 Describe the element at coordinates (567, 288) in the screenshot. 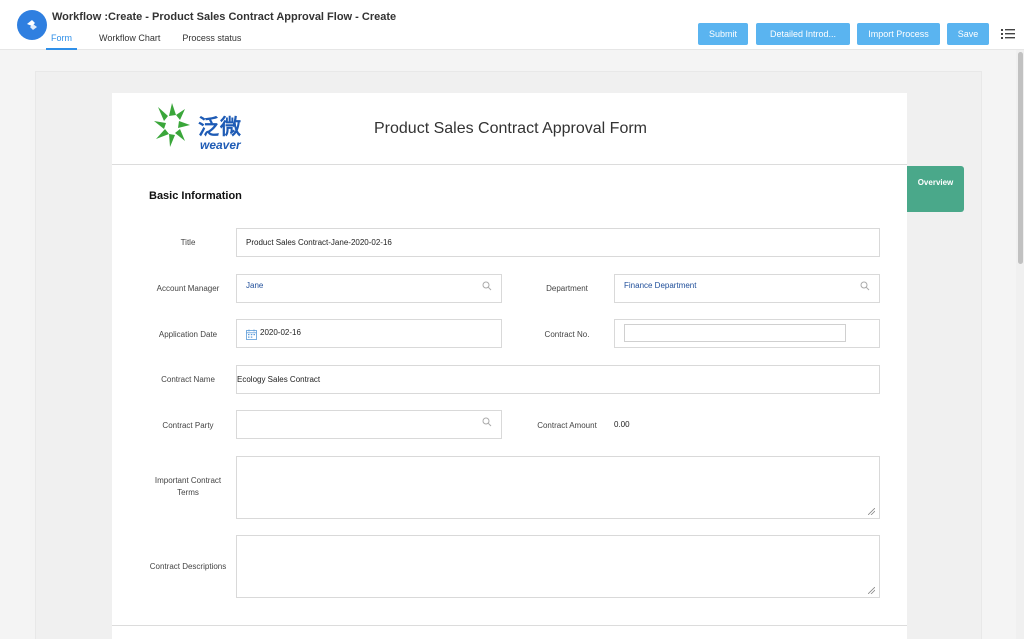

I see `department-label: Department` at that location.